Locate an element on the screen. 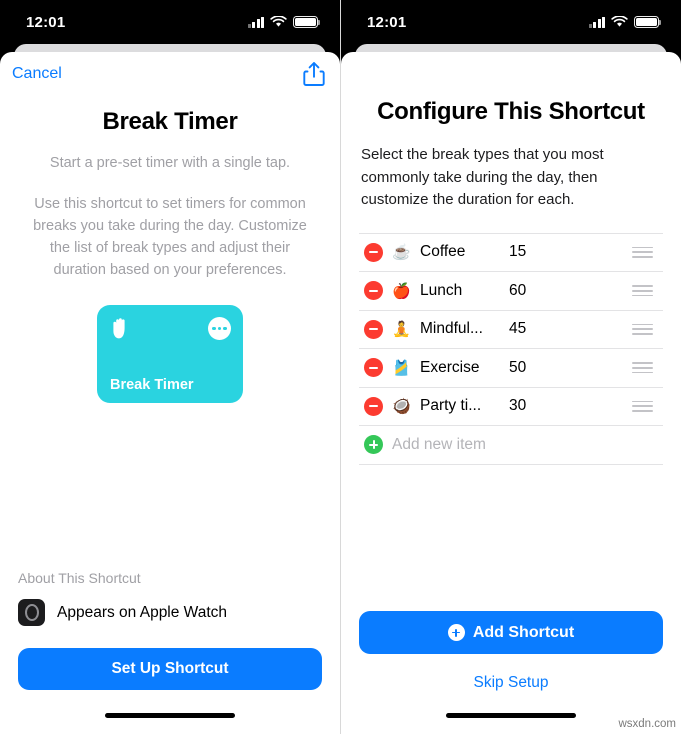  list-item-name: Lunch is located at coordinates (460, 291).